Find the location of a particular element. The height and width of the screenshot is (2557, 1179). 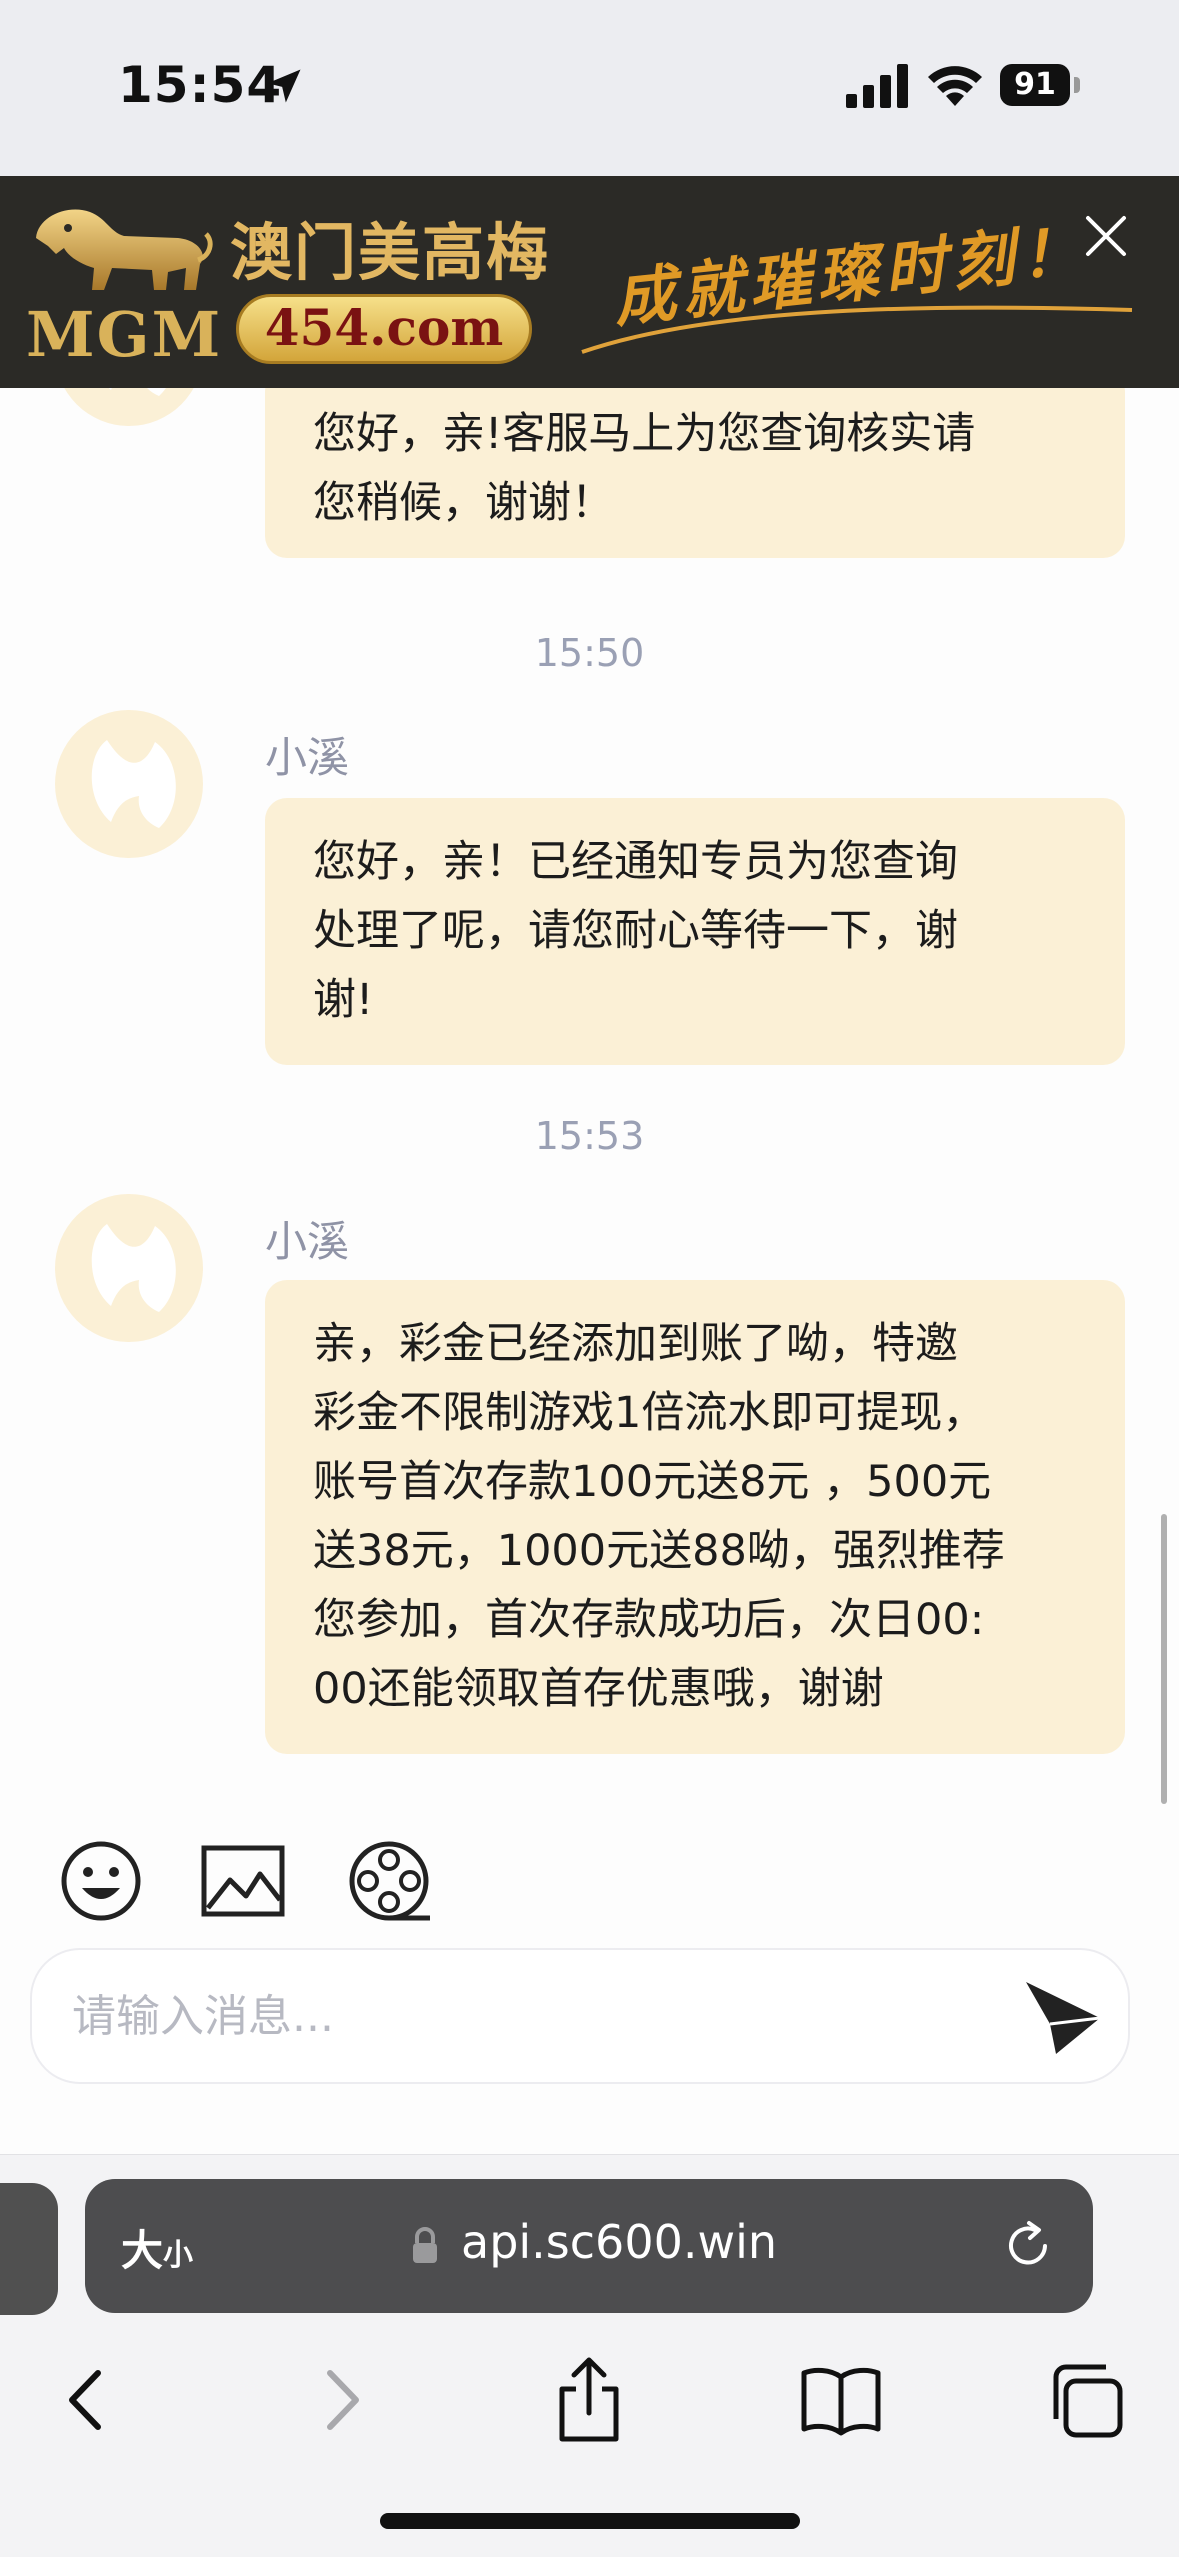

message-input-box is located at coordinates (580, 2016).